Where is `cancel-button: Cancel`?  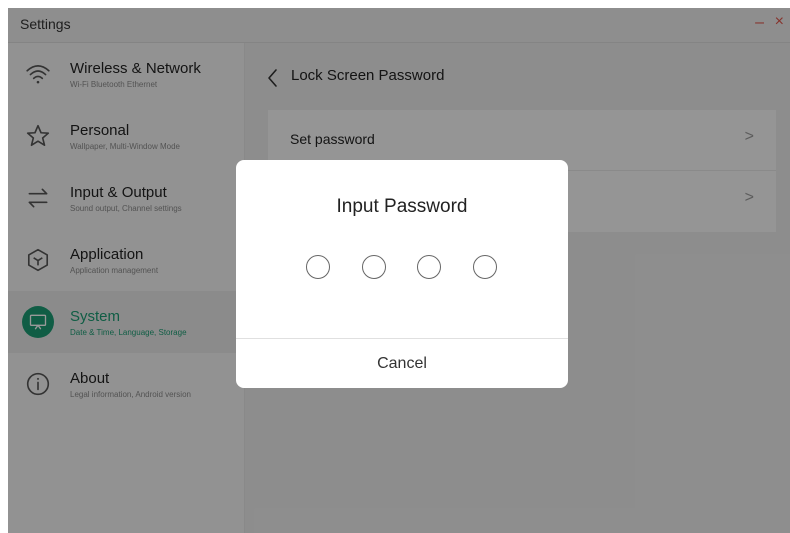 cancel-button: Cancel is located at coordinates (402, 363).